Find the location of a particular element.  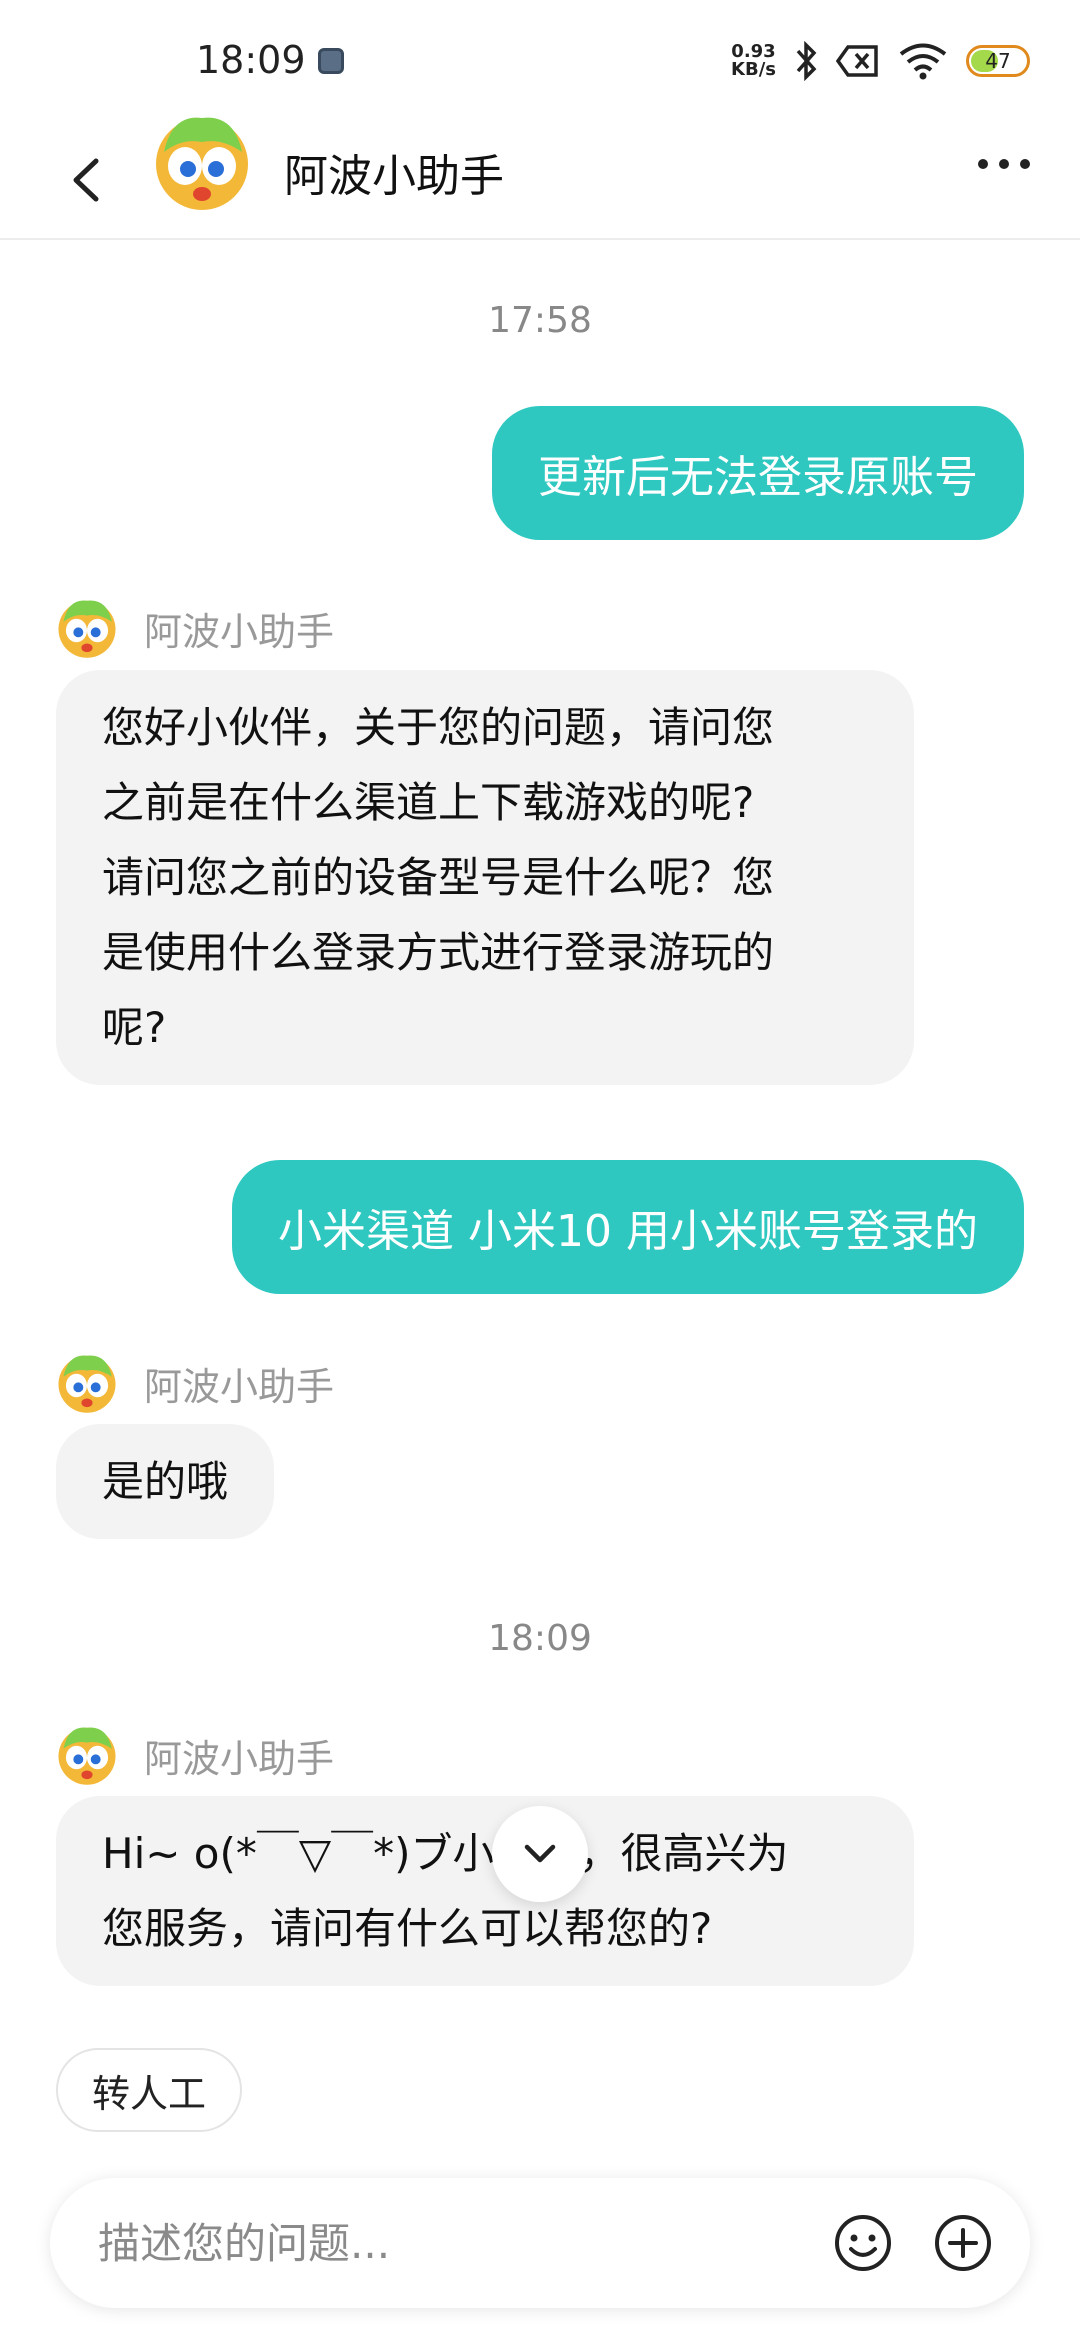

back-button is located at coordinates (85, 180).